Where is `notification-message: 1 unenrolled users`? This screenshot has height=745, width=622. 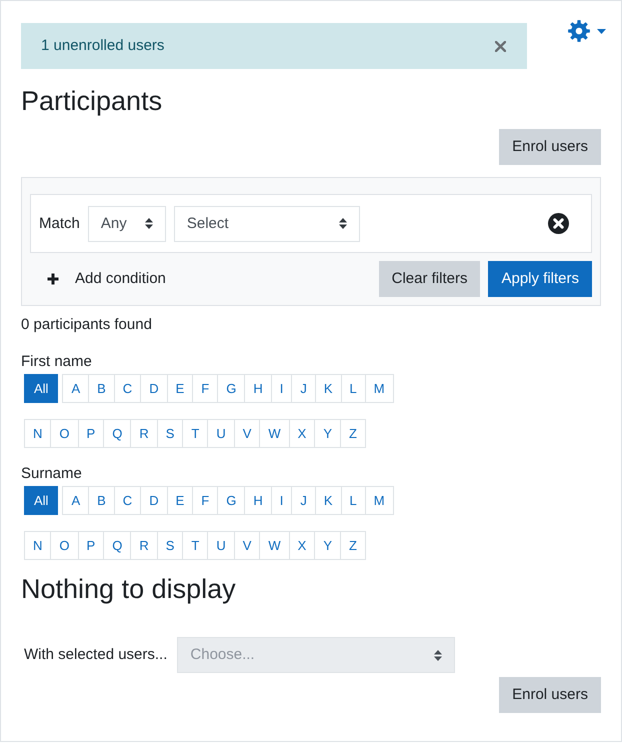 notification-message: 1 unenrolled users is located at coordinates (102, 46).